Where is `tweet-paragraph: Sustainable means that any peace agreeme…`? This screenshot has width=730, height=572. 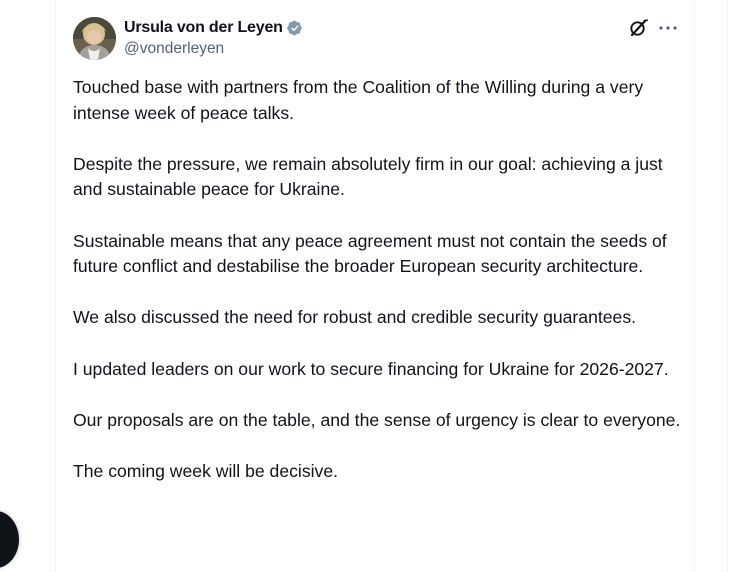
tweet-paragraph: Sustainable means that any peace agreeme… is located at coordinates (370, 253).